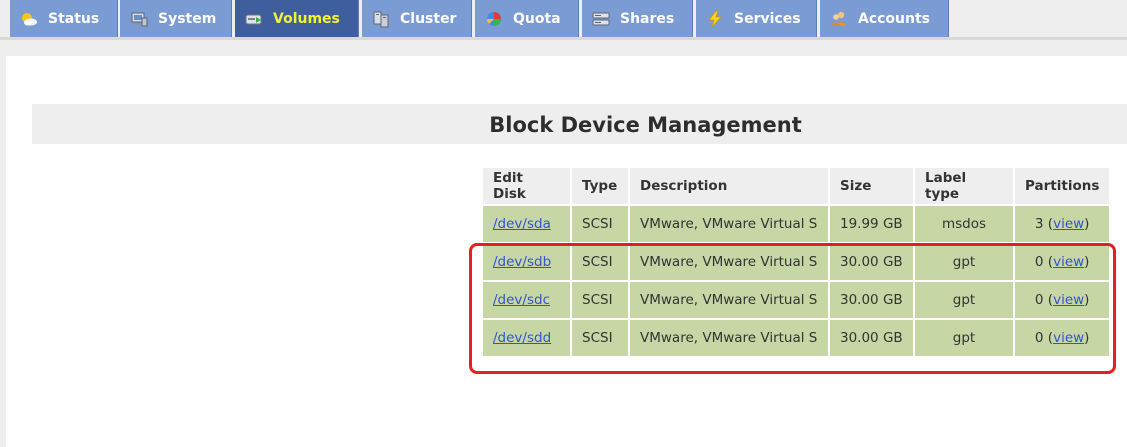 The height and width of the screenshot is (447, 1127). Describe the element at coordinates (601, 19) in the screenshot. I see `shares-icon` at that location.